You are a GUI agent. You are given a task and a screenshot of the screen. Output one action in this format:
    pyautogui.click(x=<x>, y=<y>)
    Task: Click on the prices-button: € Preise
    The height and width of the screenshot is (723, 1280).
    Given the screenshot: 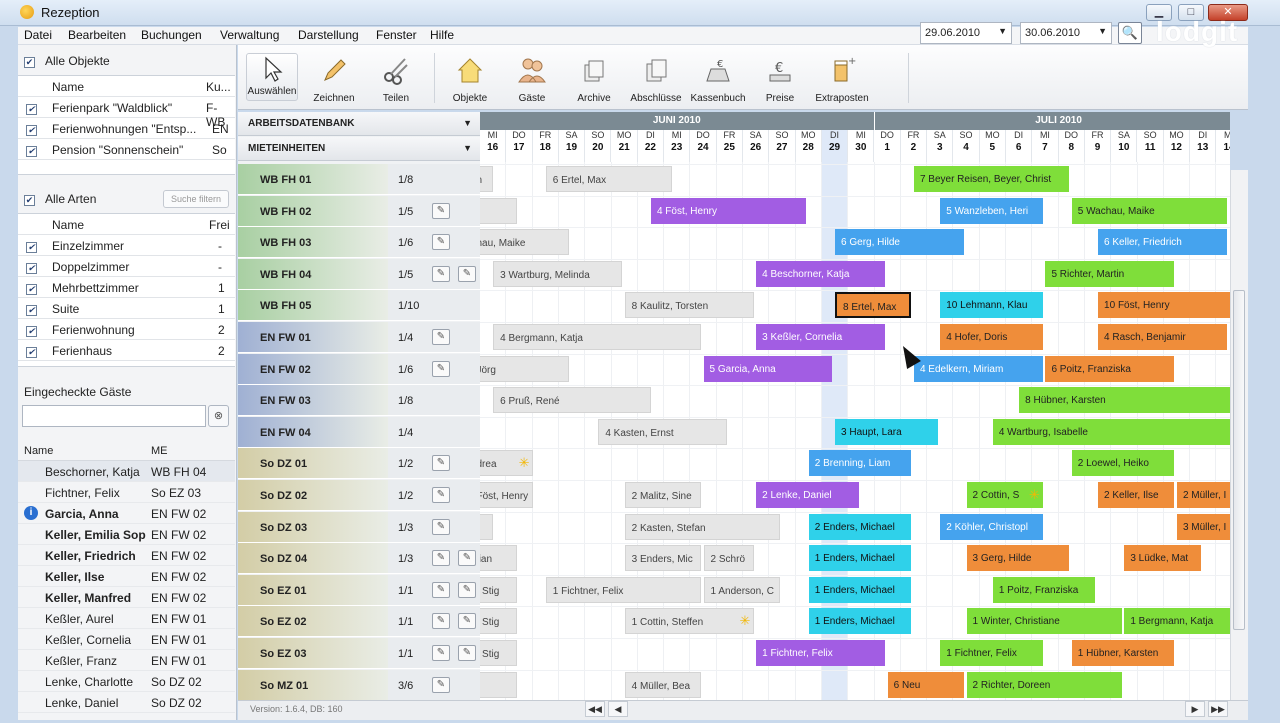 What is the action you would take?
    pyautogui.click(x=780, y=79)
    